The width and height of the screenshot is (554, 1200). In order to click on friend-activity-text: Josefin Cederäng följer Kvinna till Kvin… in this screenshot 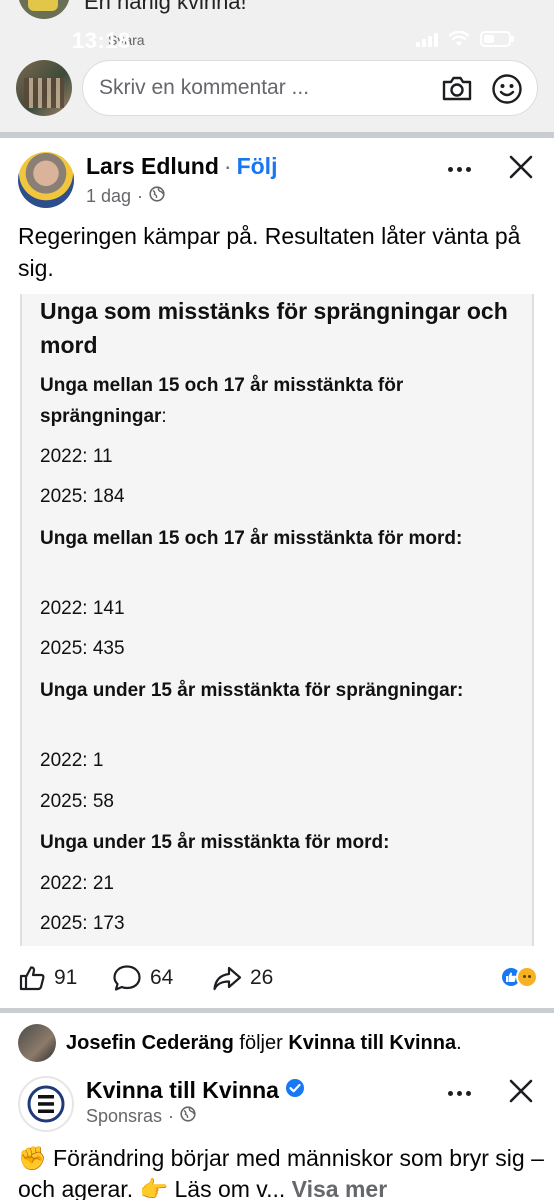, I will do `click(264, 1043)`.